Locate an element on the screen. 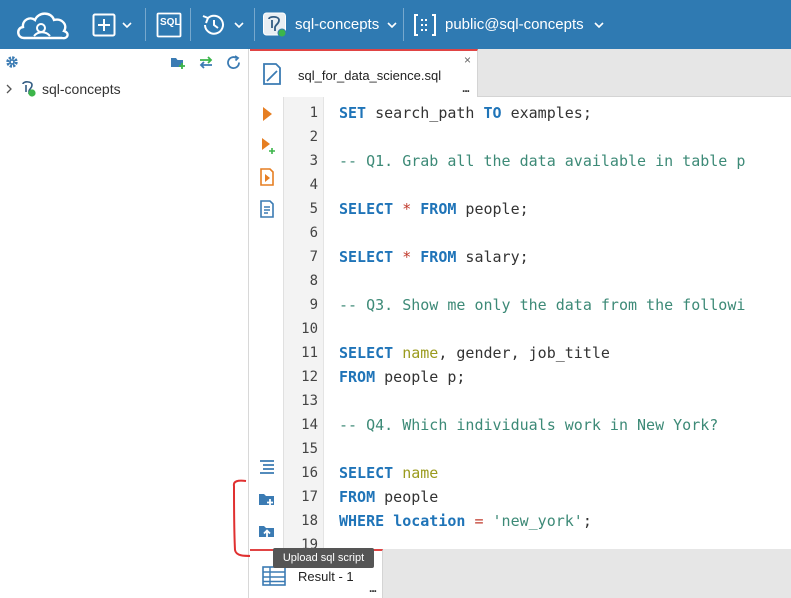  line-number: 1 is located at coordinates (313, 113).